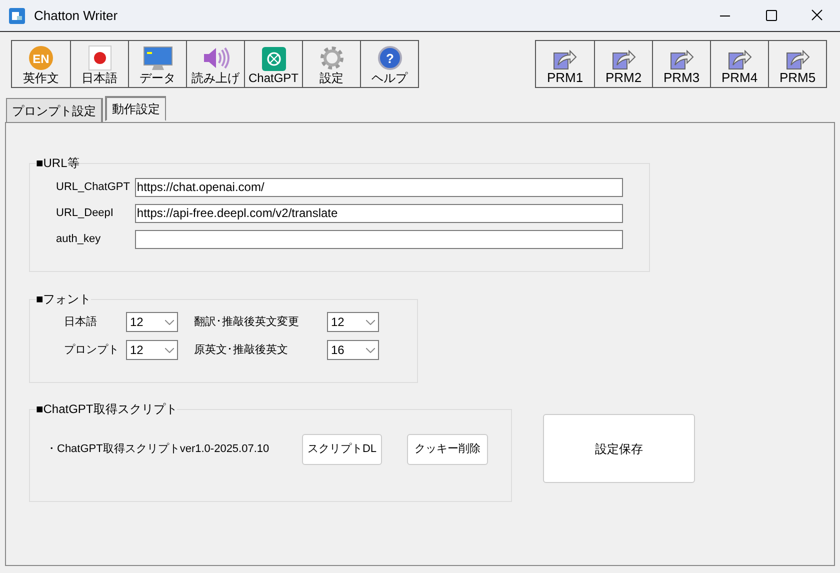  I want to click on settings-icon, so click(331, 58).